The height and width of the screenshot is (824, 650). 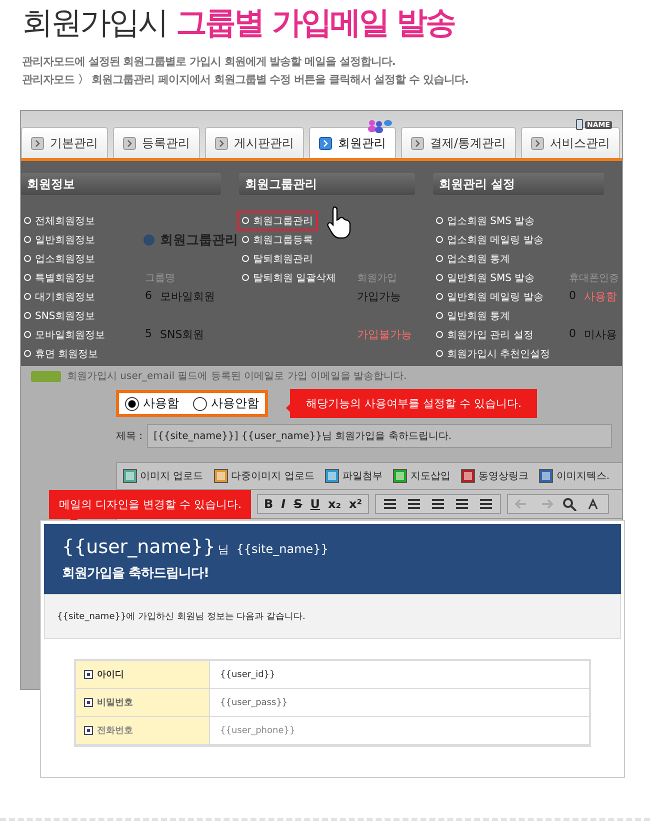 What do you see at coordinates (352, 142) in the screenshot?
I see `menu-tab: 회원관리` at bounding box center [352, 142].